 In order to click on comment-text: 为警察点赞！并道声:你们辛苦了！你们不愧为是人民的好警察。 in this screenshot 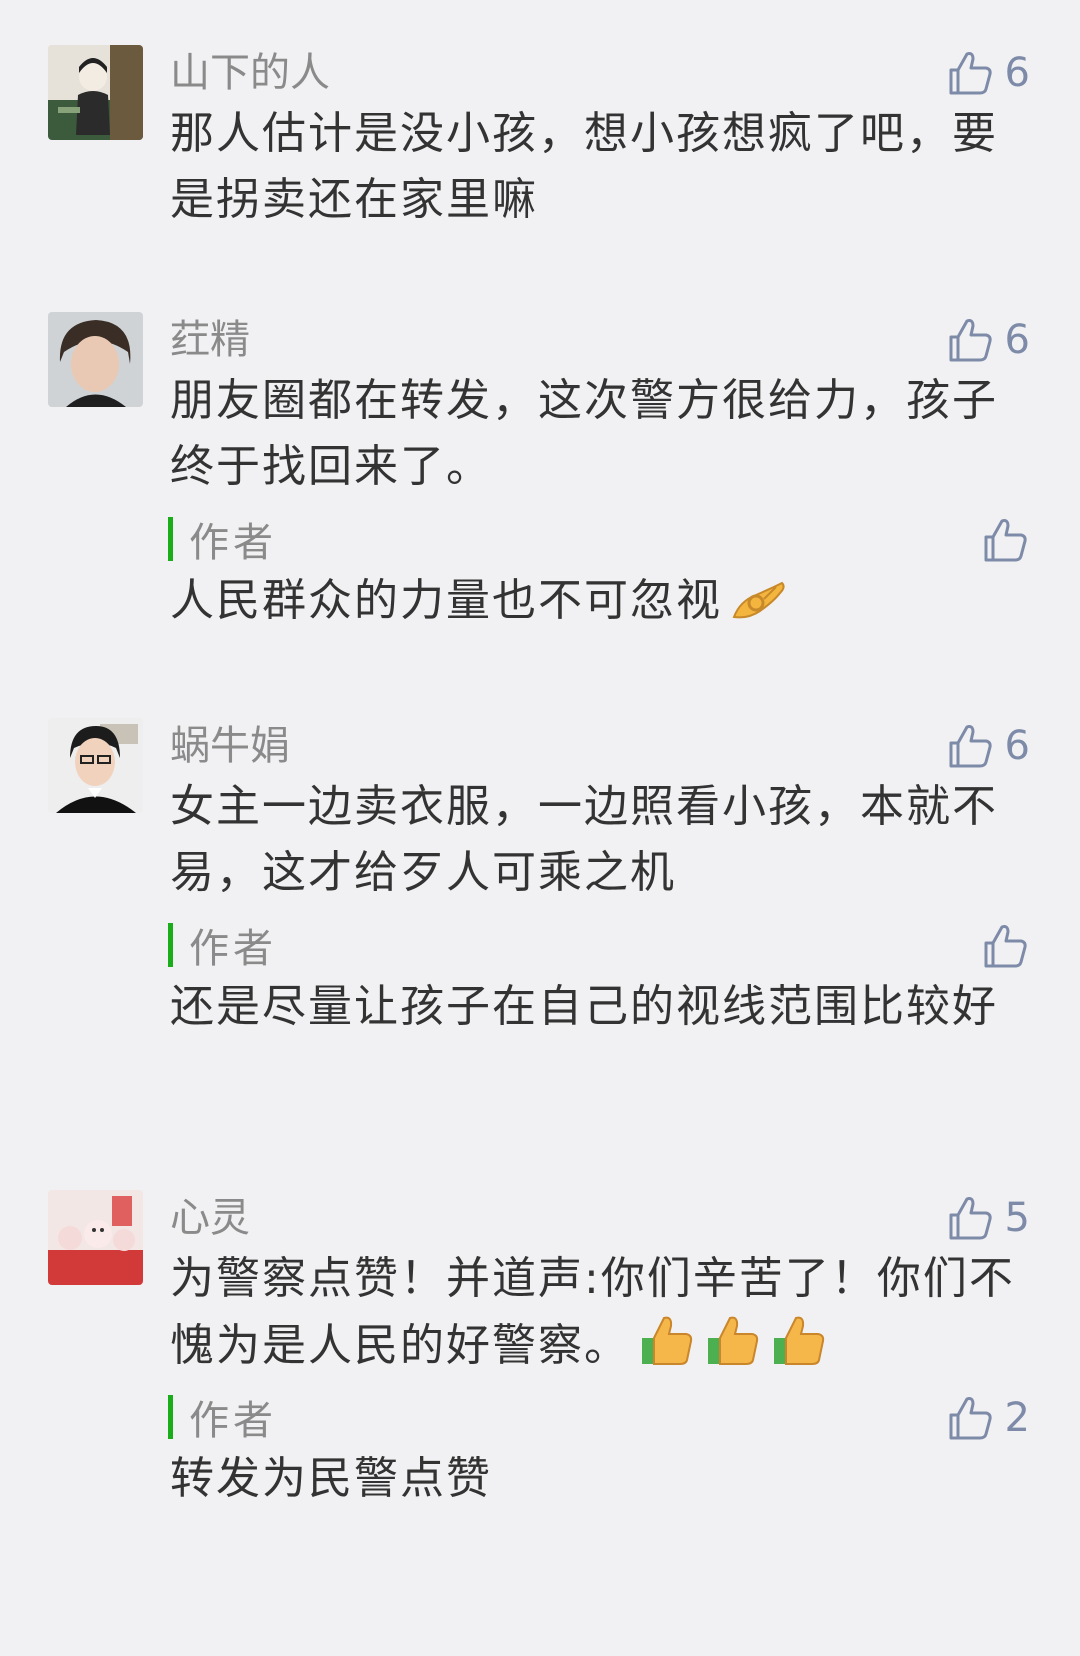, I will do `click(600, 1312)`.